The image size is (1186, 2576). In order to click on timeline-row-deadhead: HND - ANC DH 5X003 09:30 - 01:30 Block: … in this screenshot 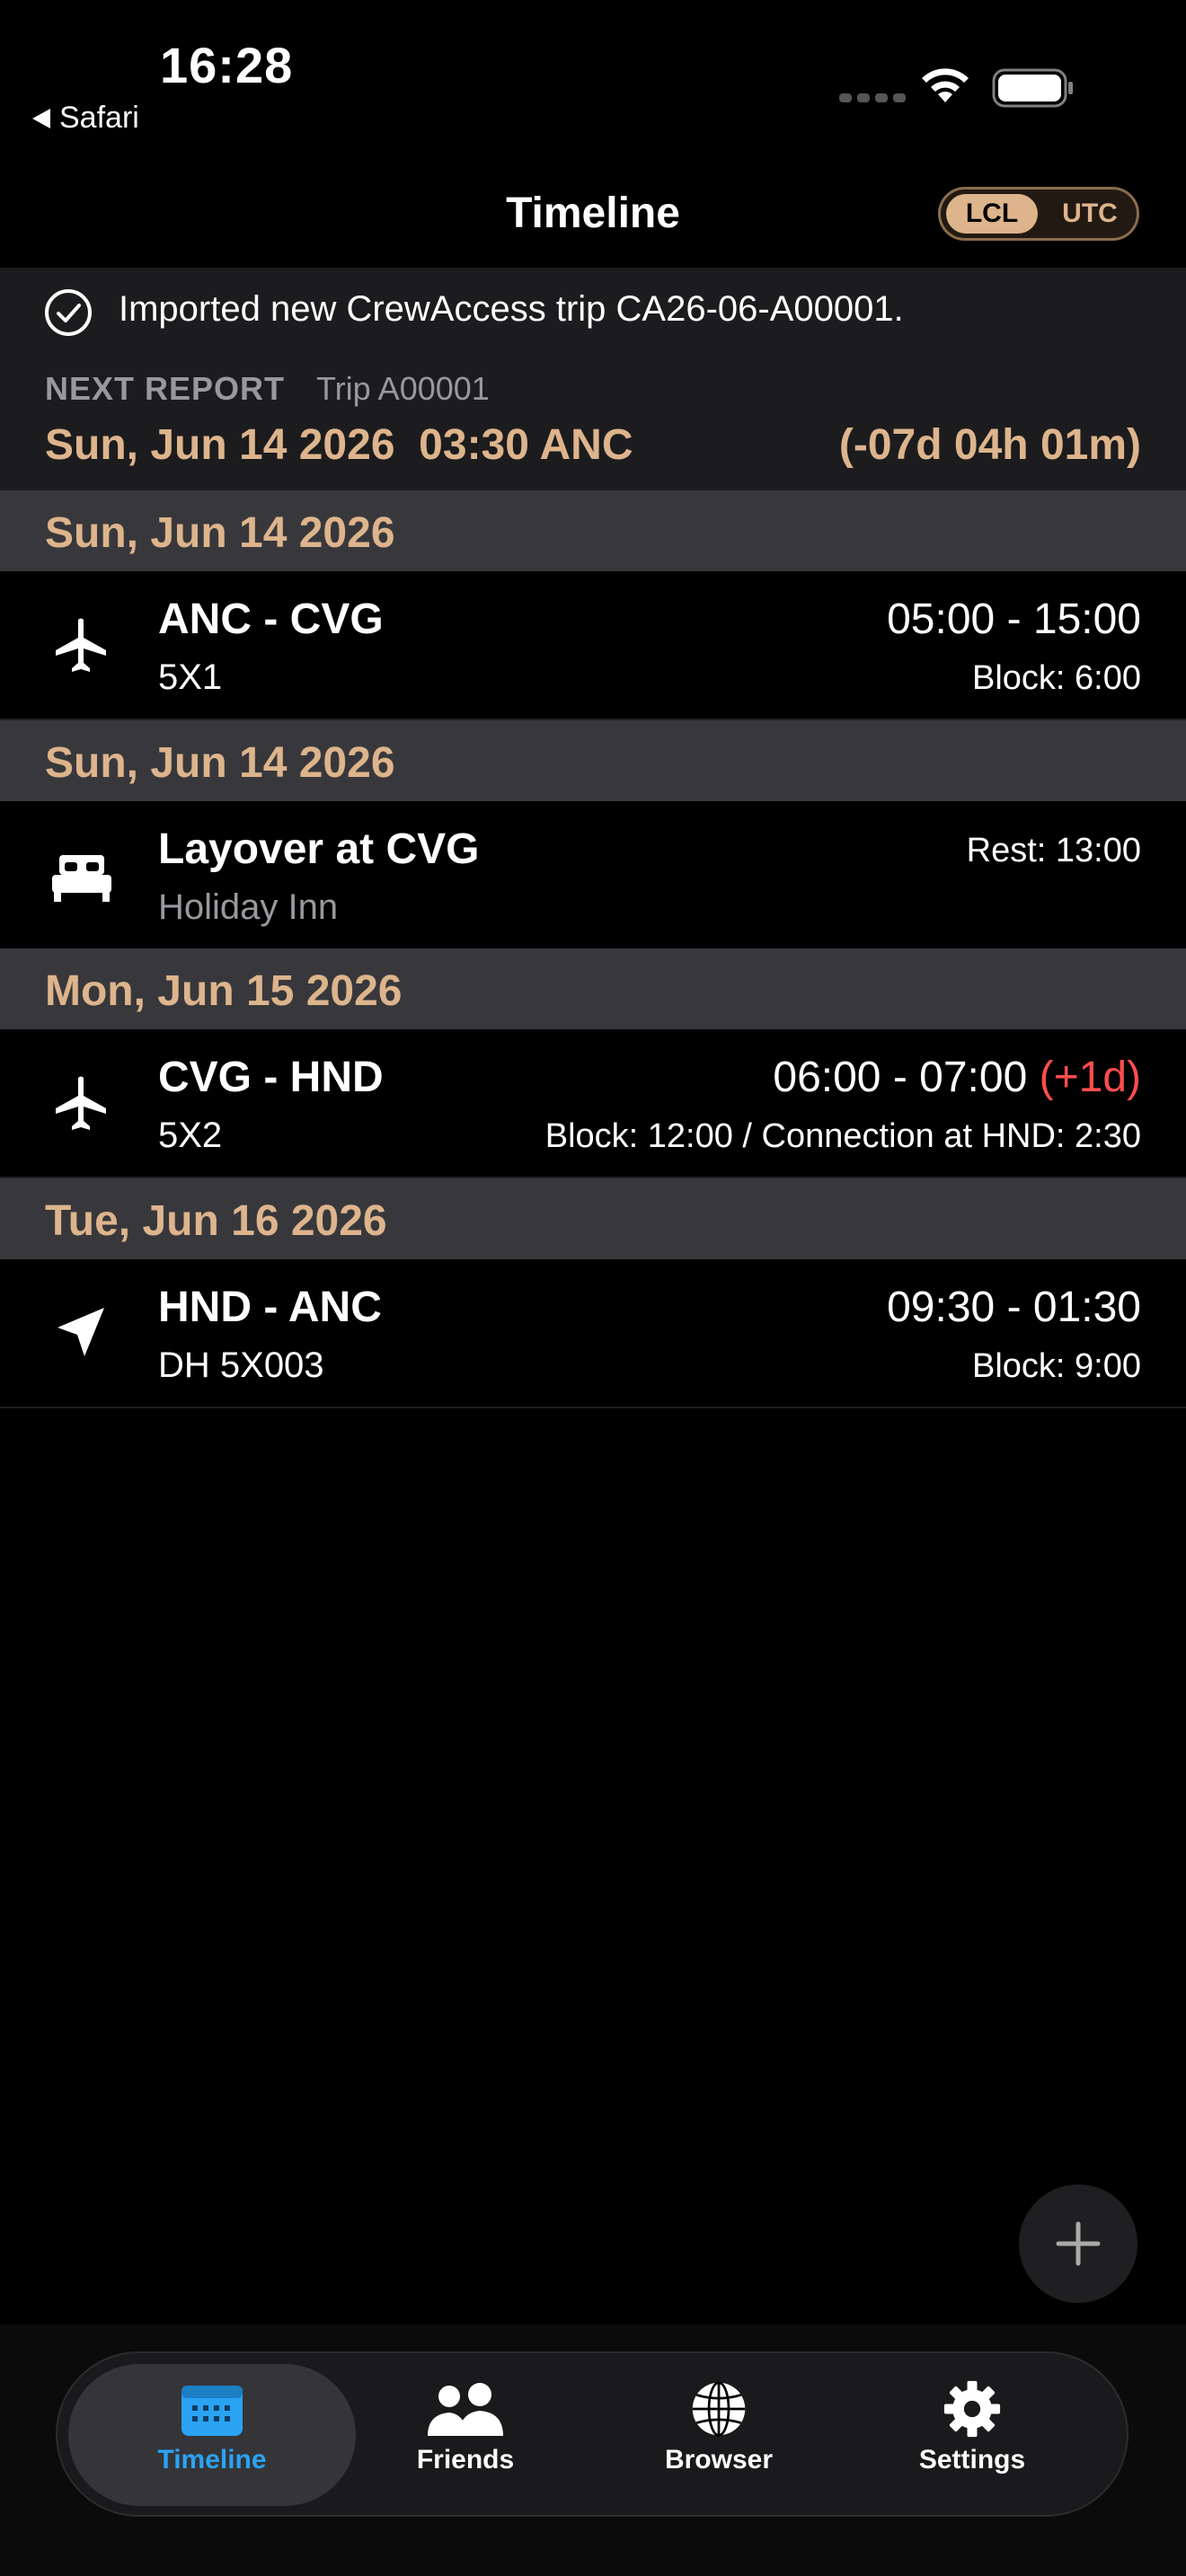, I will do `click(593, 1333)`.